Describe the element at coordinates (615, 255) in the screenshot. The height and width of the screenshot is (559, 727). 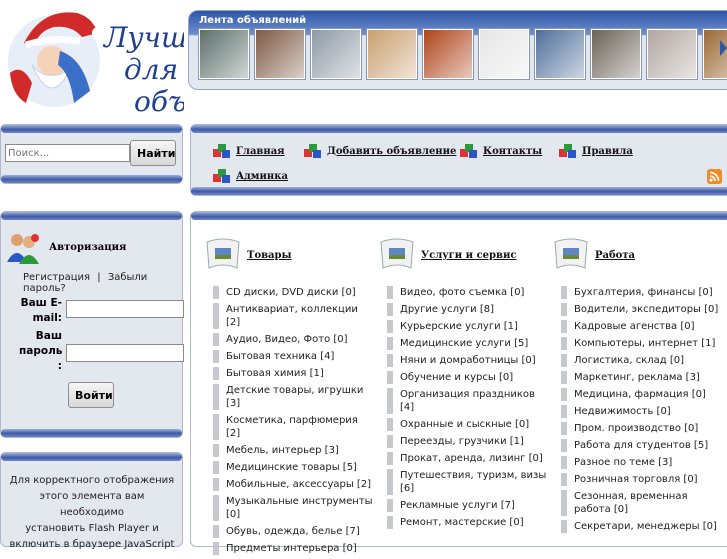
I see `category-title: Работа` at that location.